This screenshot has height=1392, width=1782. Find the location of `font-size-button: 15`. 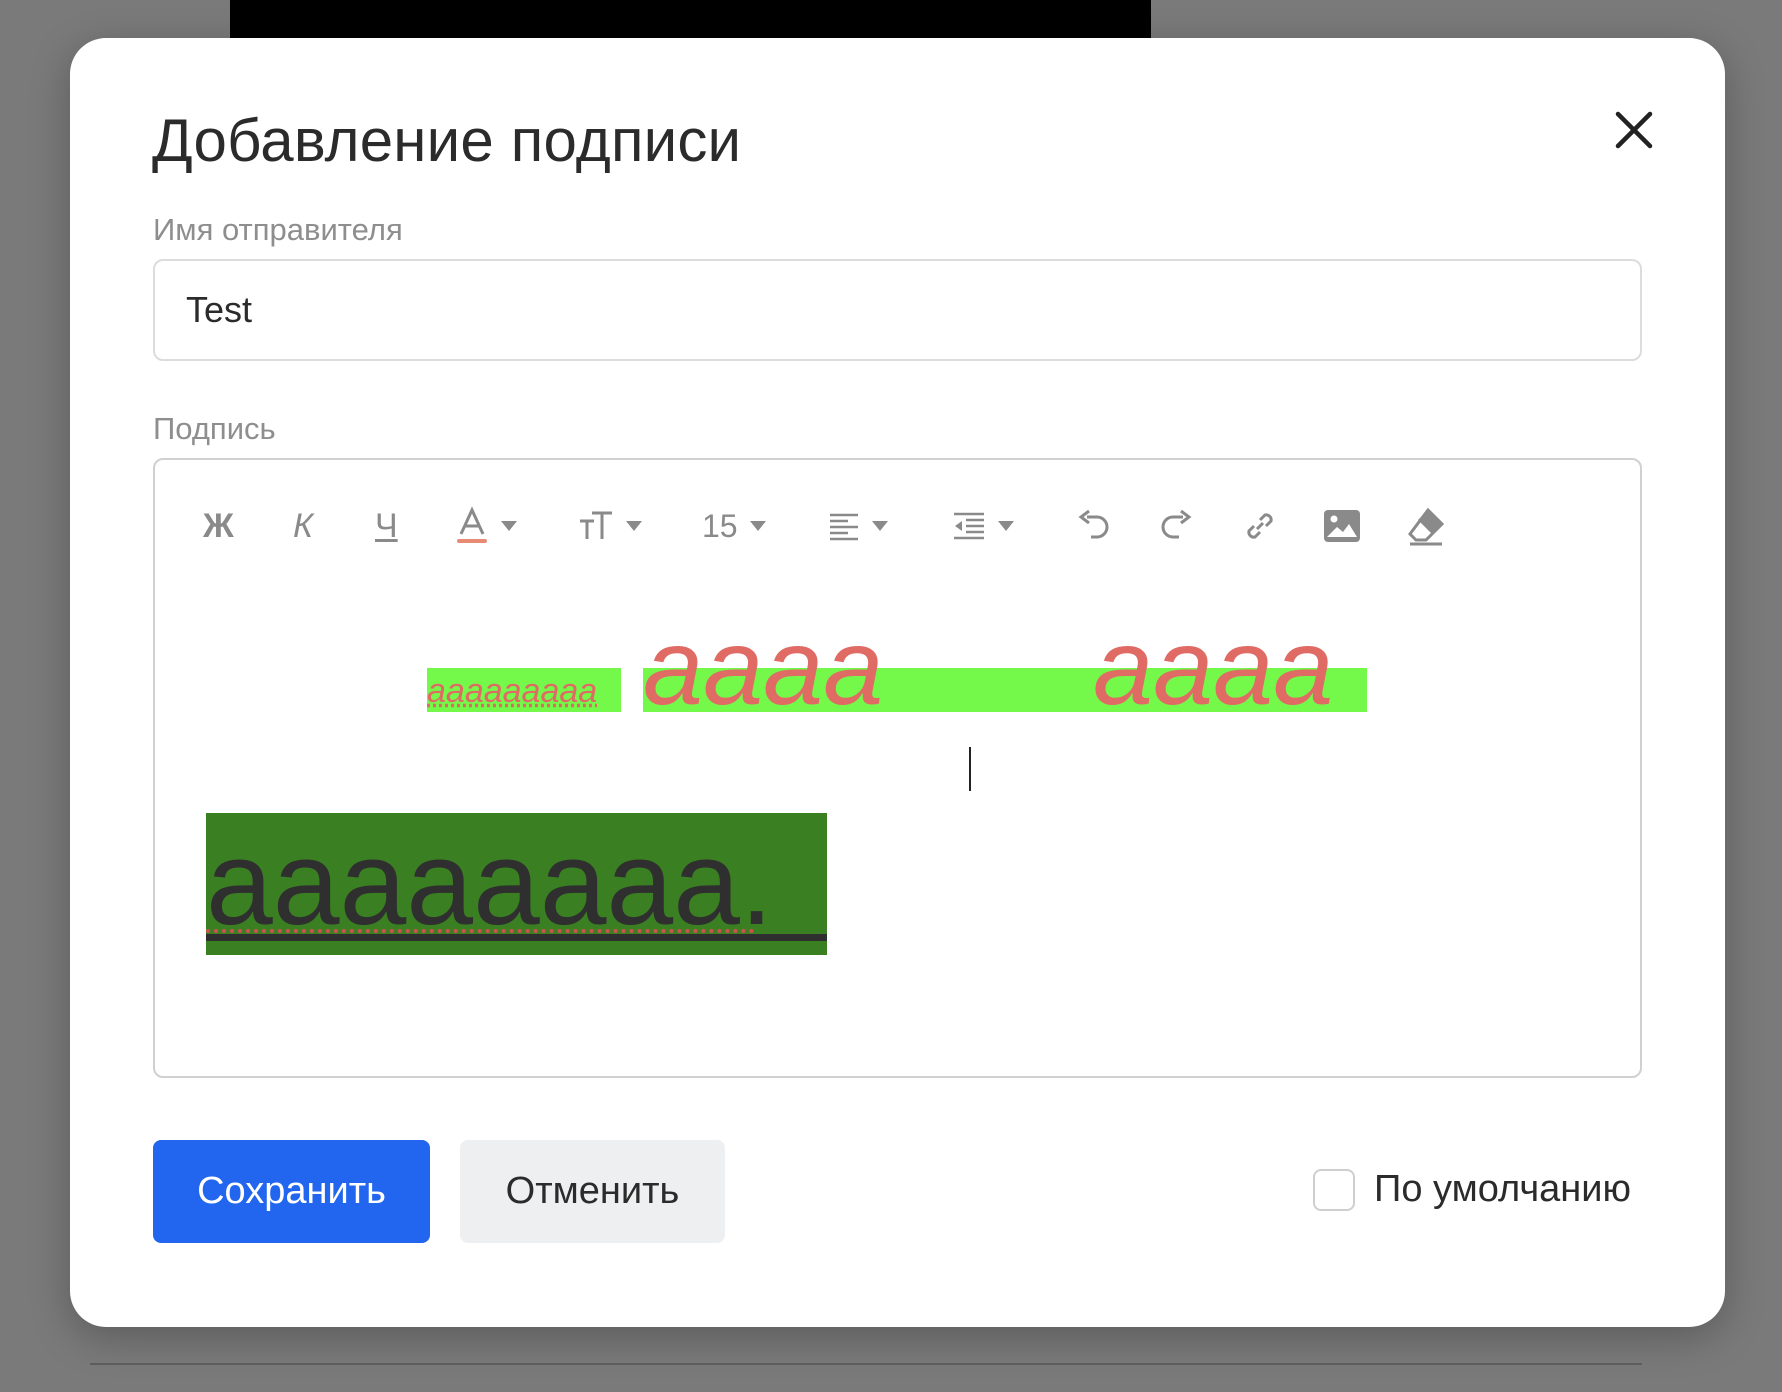

font-size-button: 15 is located at coordinates (734, 526).